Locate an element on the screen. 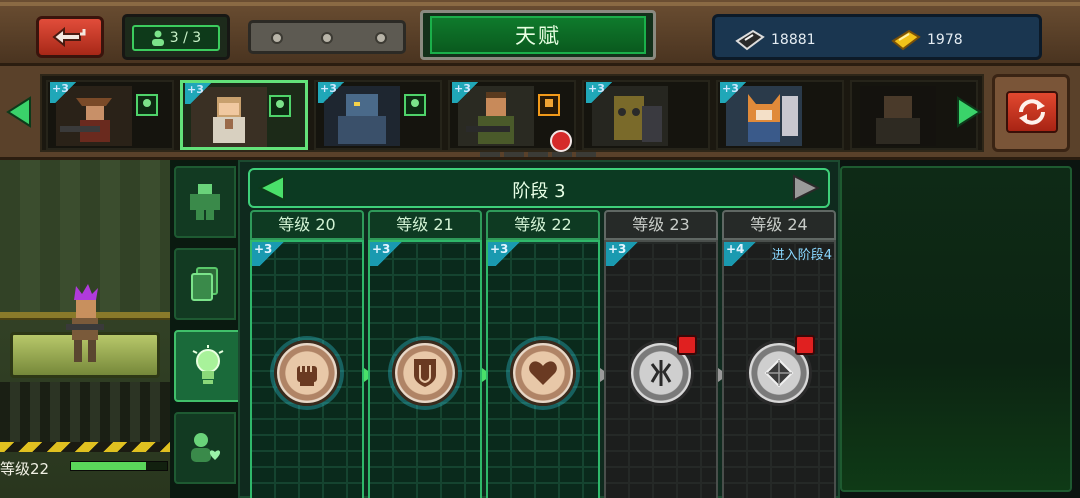 This screenshot has width=1080, height=498. triangle-right-icon is located at coordinates (807, 188).